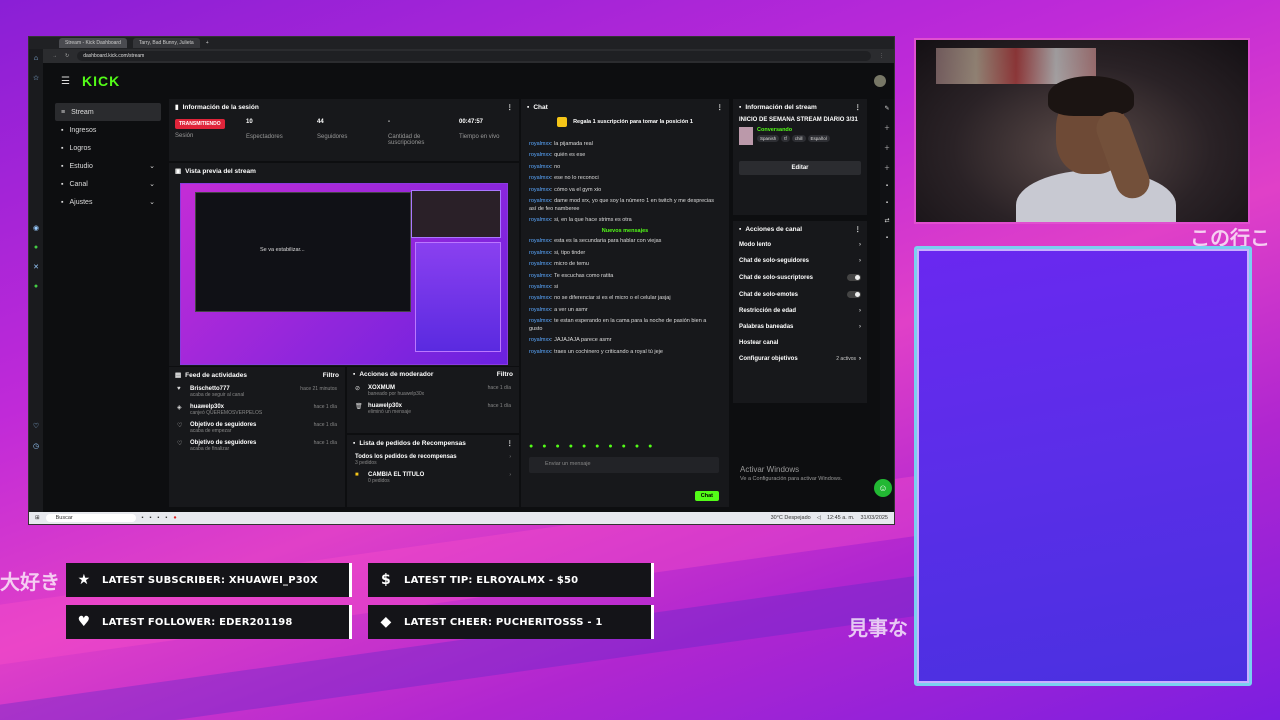  I want to click on nav-item-logros: ▪ Logros, so click(108, 148).